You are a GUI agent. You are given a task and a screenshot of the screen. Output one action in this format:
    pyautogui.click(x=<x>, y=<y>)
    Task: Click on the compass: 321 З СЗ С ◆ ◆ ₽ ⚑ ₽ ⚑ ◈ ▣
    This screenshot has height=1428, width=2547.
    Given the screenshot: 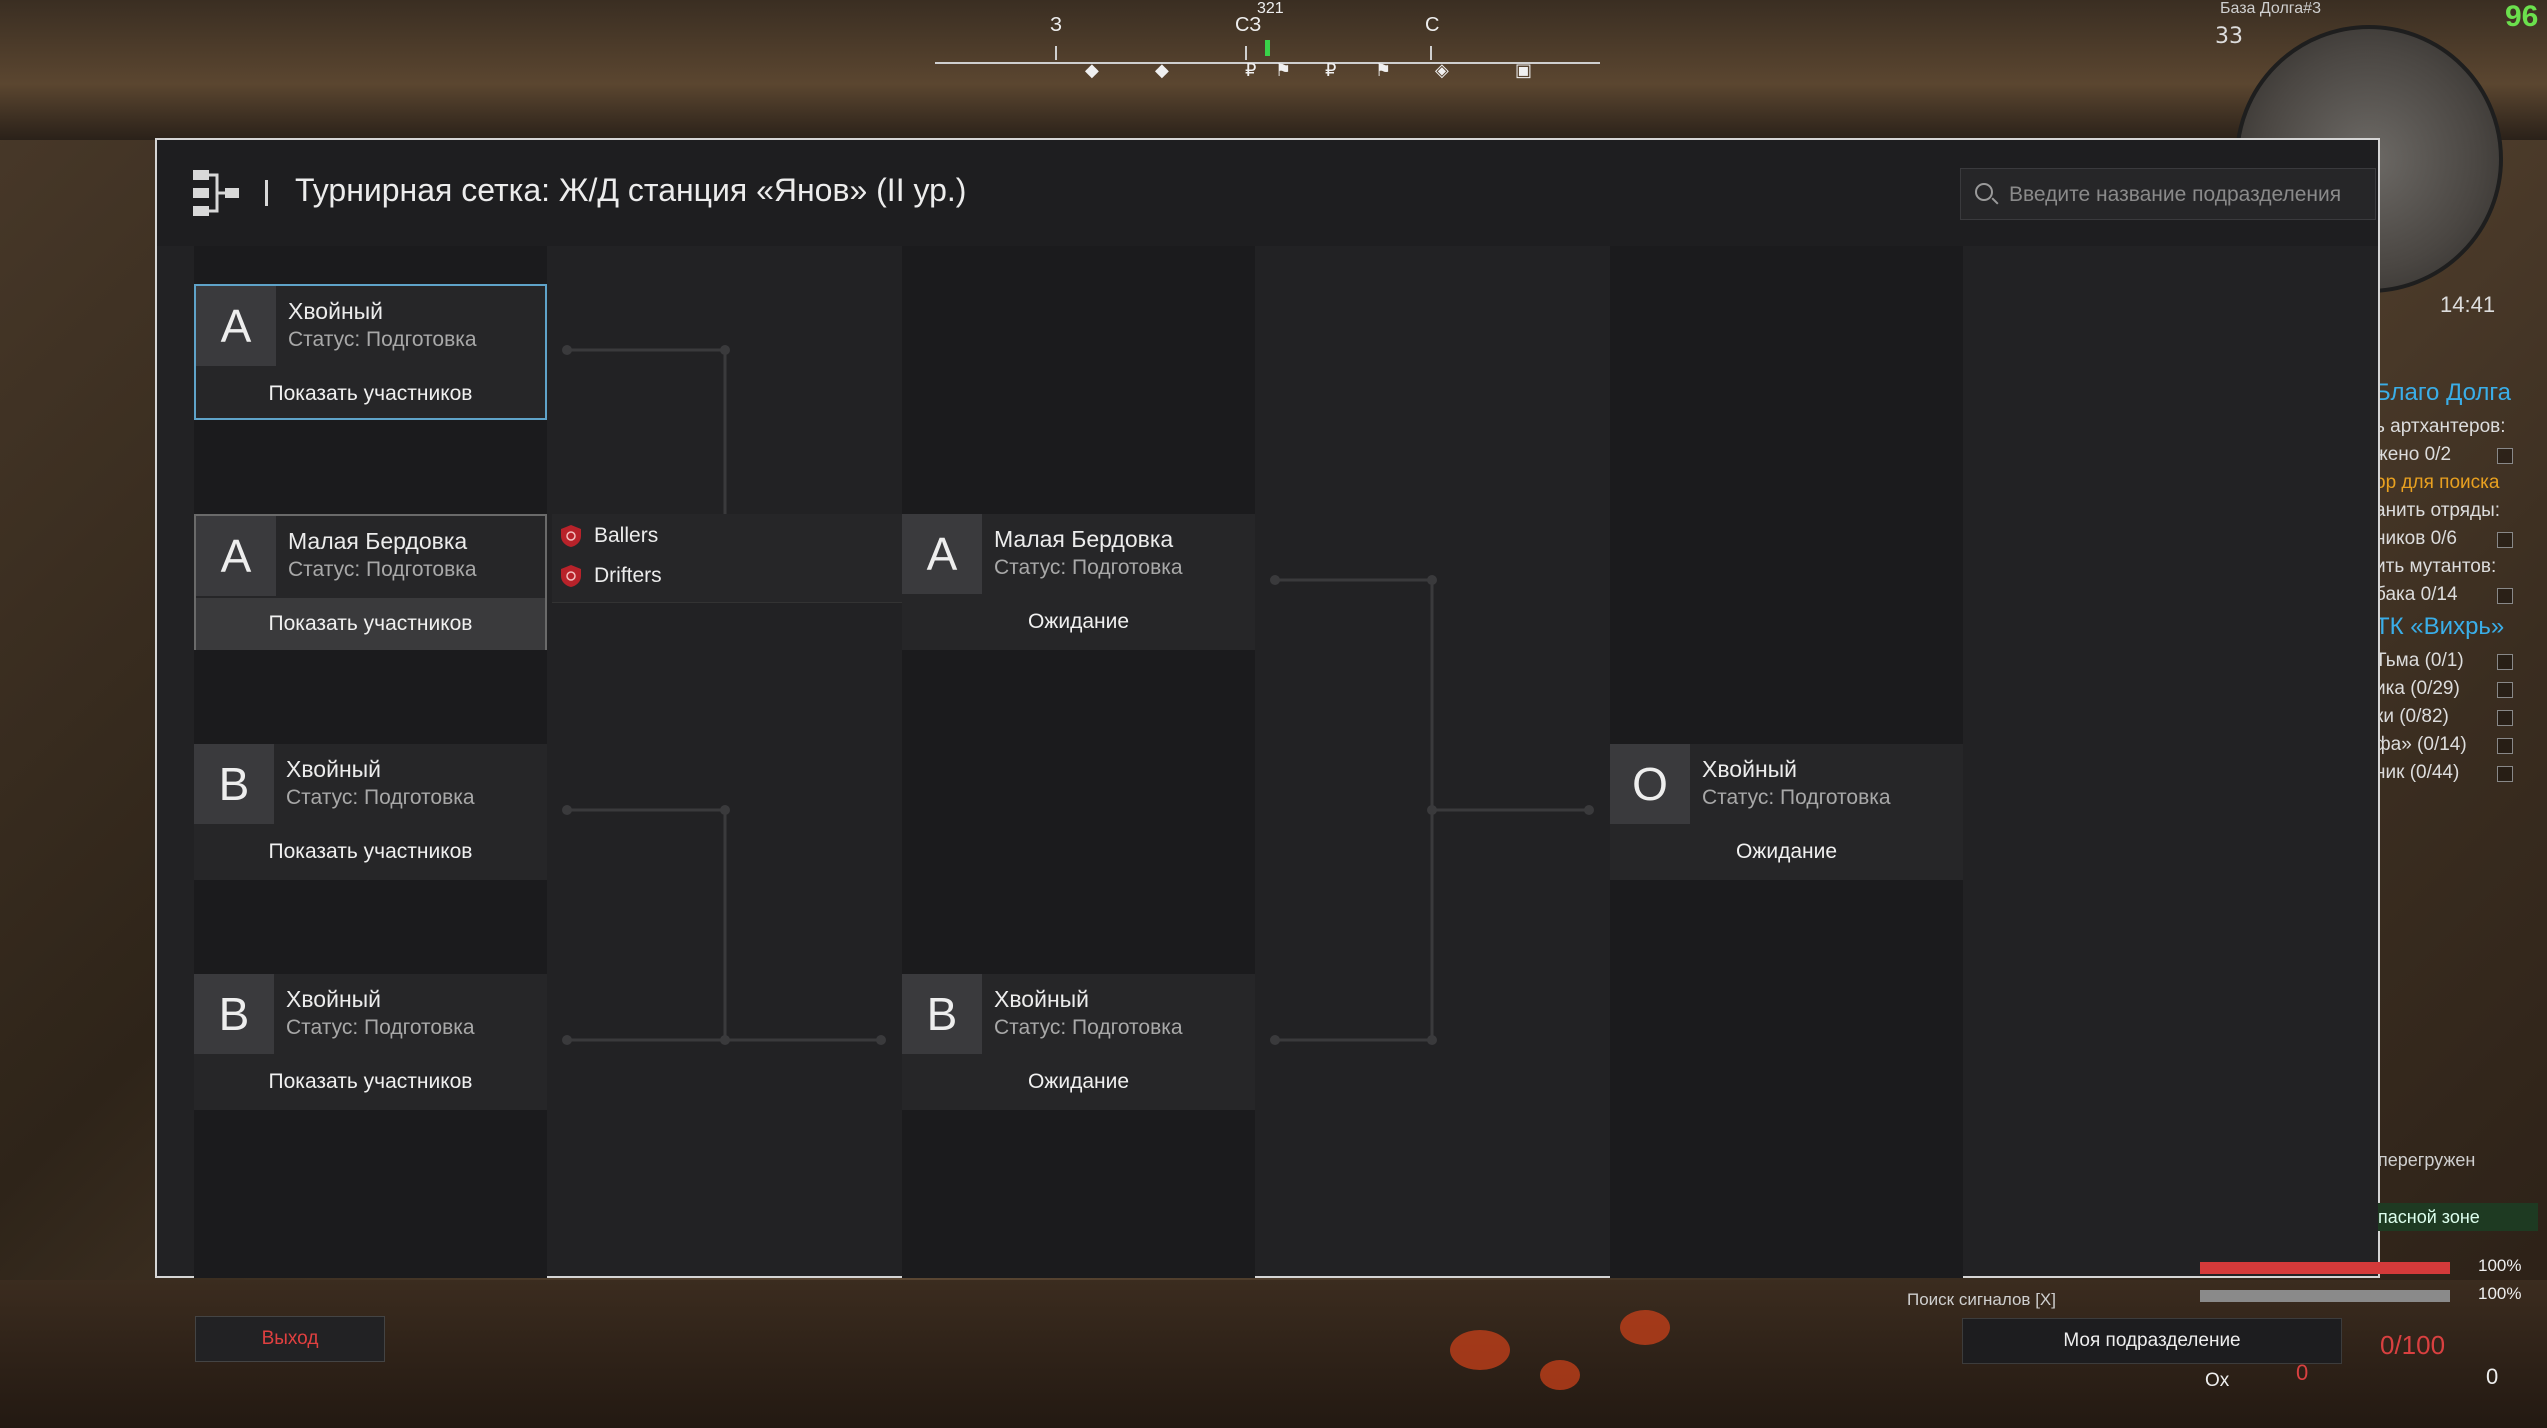 What is the action you would take?
    pyautogui.click(x=1267, y=45)
    